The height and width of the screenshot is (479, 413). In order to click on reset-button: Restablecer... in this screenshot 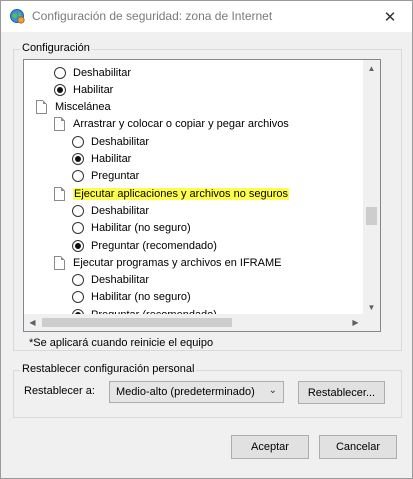, I will do `click(341, 392)`.